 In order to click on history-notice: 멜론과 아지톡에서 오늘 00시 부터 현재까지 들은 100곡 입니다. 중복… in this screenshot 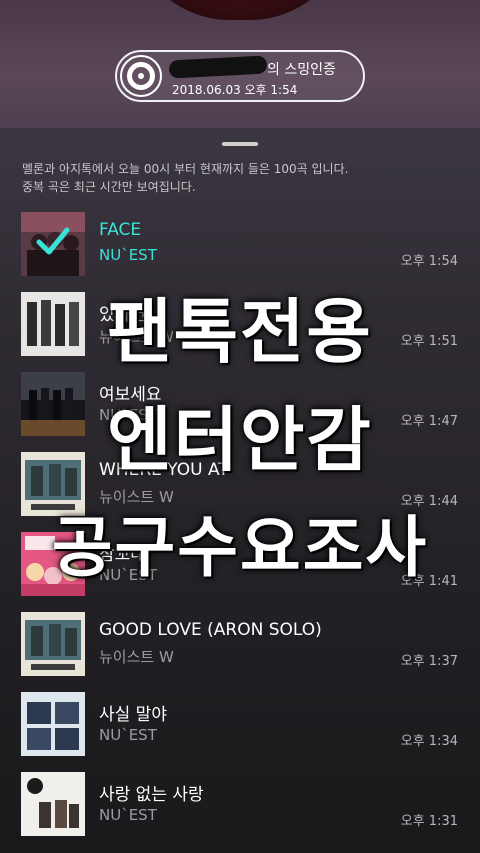, I will do `click(242, 178)`.